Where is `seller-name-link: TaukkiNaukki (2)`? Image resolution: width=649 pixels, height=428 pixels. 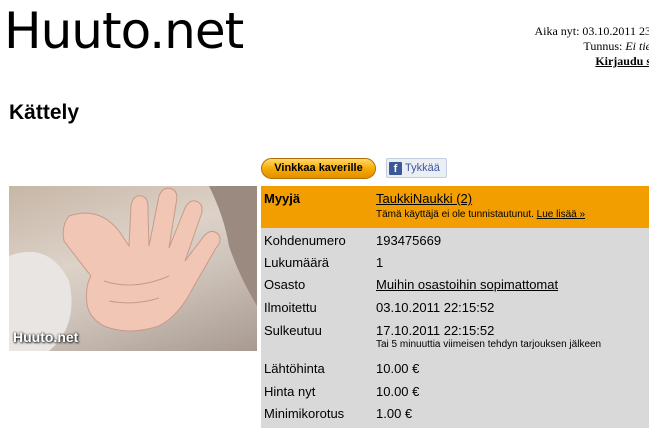
seller-name-link: TaukkiNaukki (2) is located at coordinates (424, 198).